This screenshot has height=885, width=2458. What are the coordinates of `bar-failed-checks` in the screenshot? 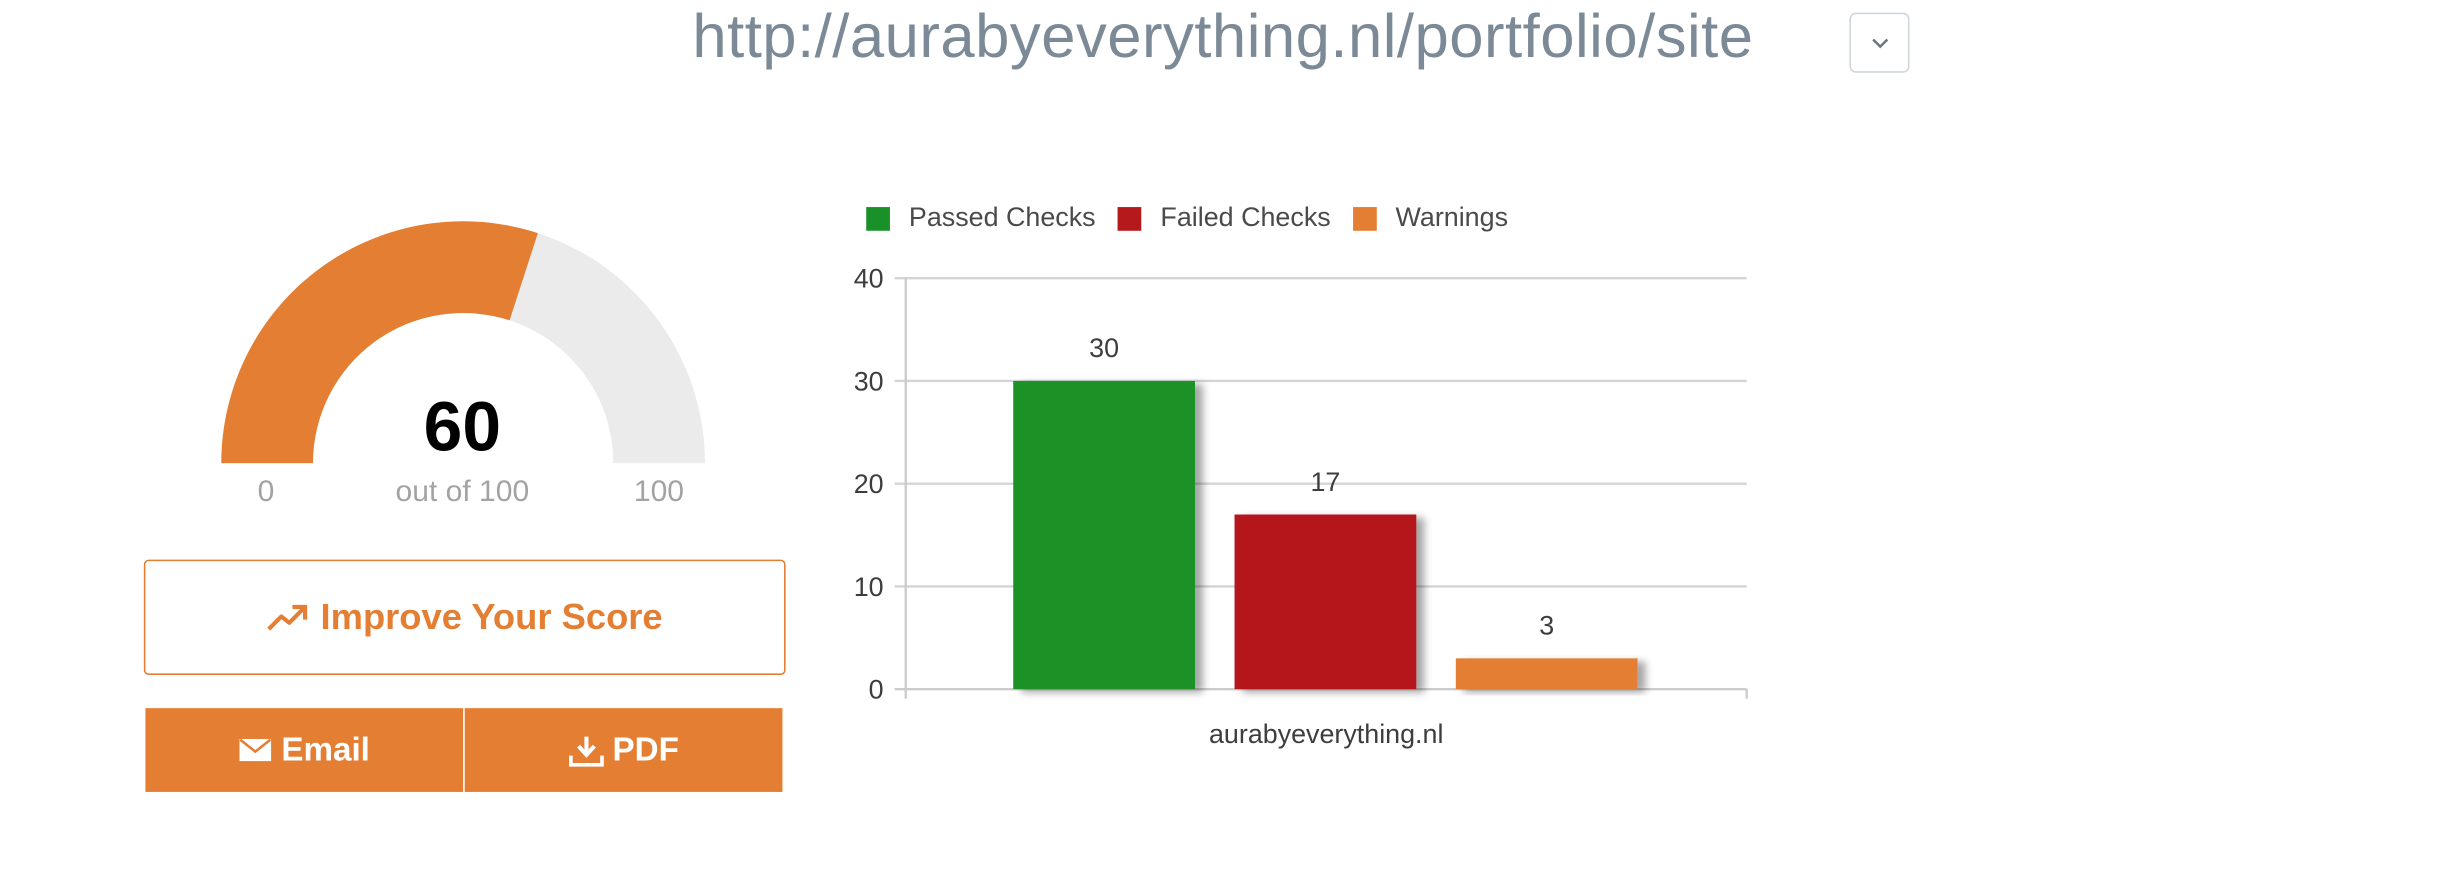 It's located at (1325, 602).